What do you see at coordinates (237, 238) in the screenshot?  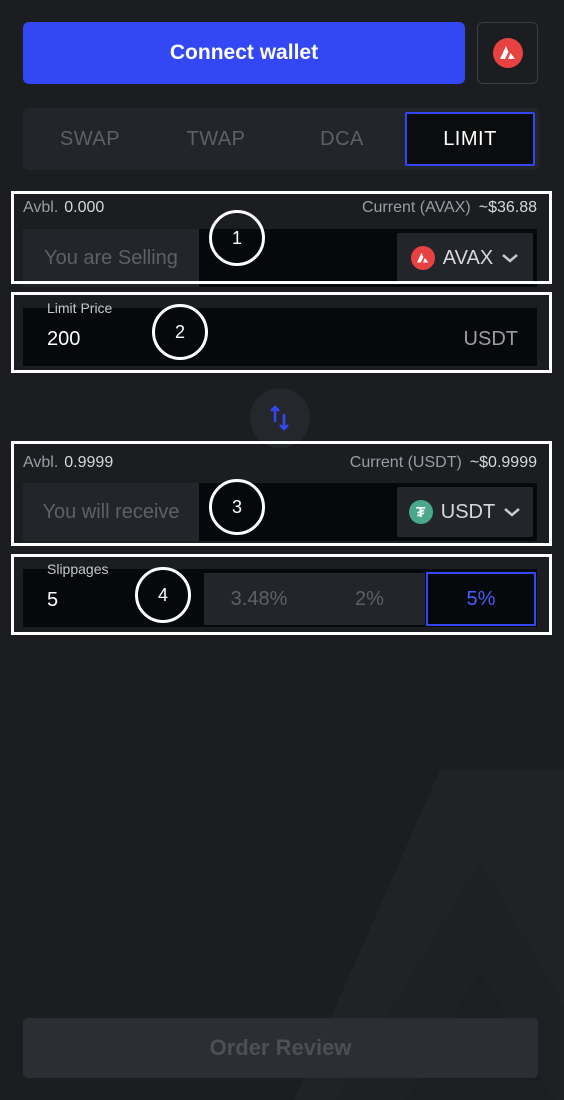 I see `annotation-marker-1: 1` at bounding box center [237, 238].